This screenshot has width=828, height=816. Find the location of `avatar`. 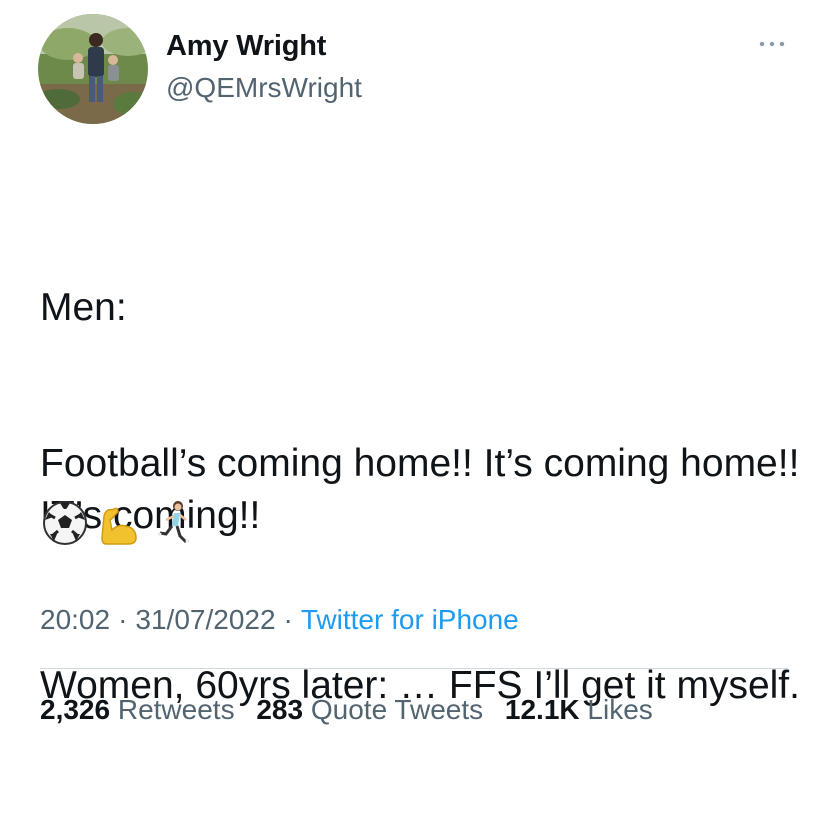

avatar is located at coordinates (93, 69).